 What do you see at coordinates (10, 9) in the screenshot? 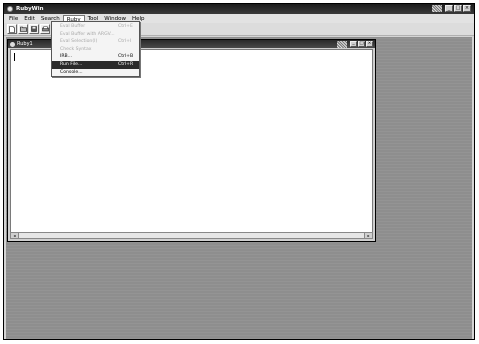
I see `ruby-app-icon` at bounding box center [10, 9].